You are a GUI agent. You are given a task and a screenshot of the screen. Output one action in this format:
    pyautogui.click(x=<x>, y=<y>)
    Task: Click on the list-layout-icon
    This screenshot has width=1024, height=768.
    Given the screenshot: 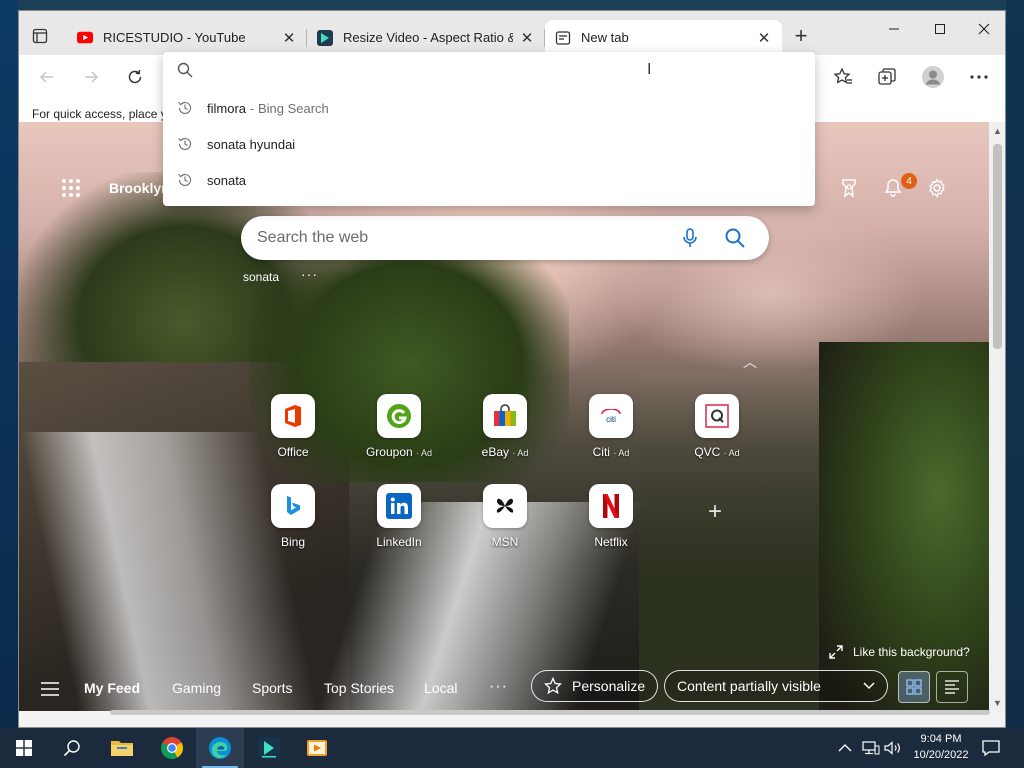 What is the action you would take?
    pyautogui.click(x=952, y=687)
    